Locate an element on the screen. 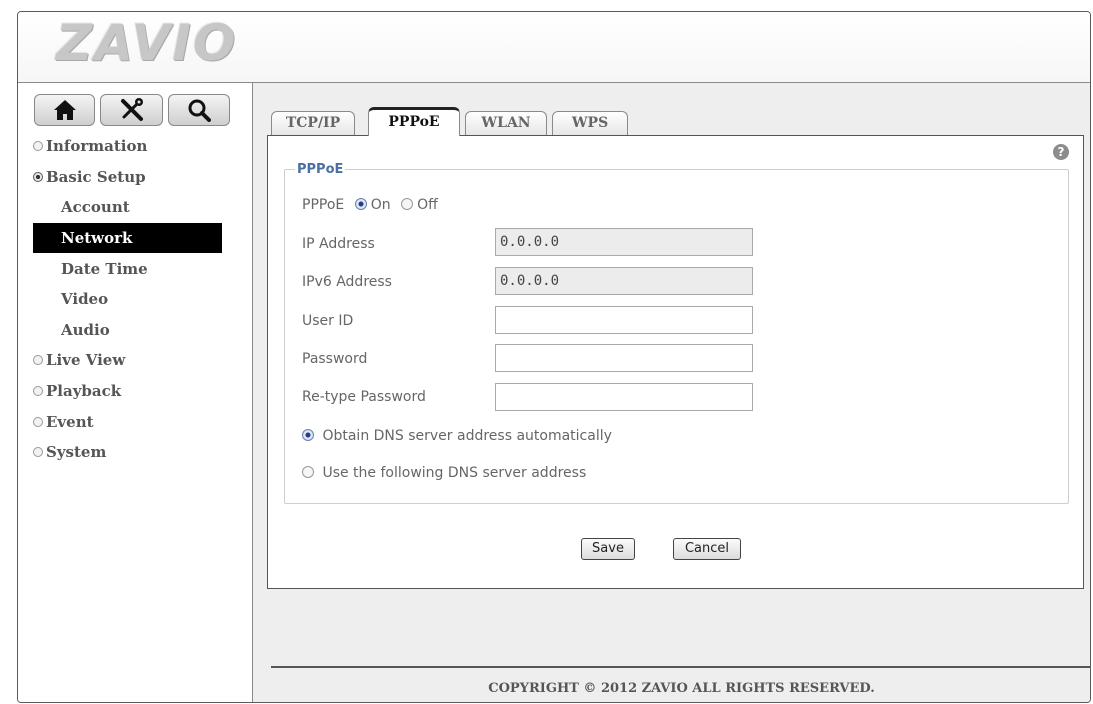 The height and width of the screenshot is (704, 1093). sidebar-item-network: Network is located at coordinates (127, 238).